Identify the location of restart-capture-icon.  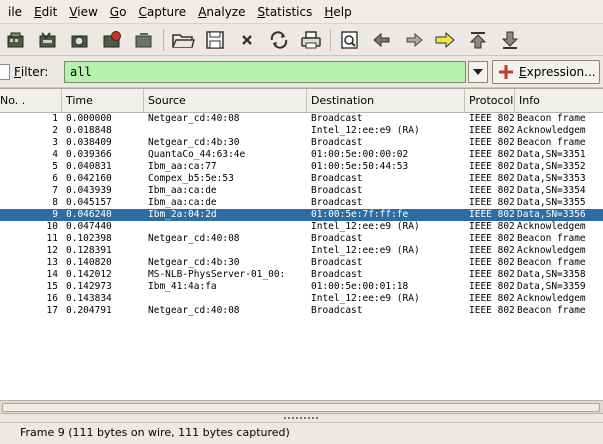
(144, 40).